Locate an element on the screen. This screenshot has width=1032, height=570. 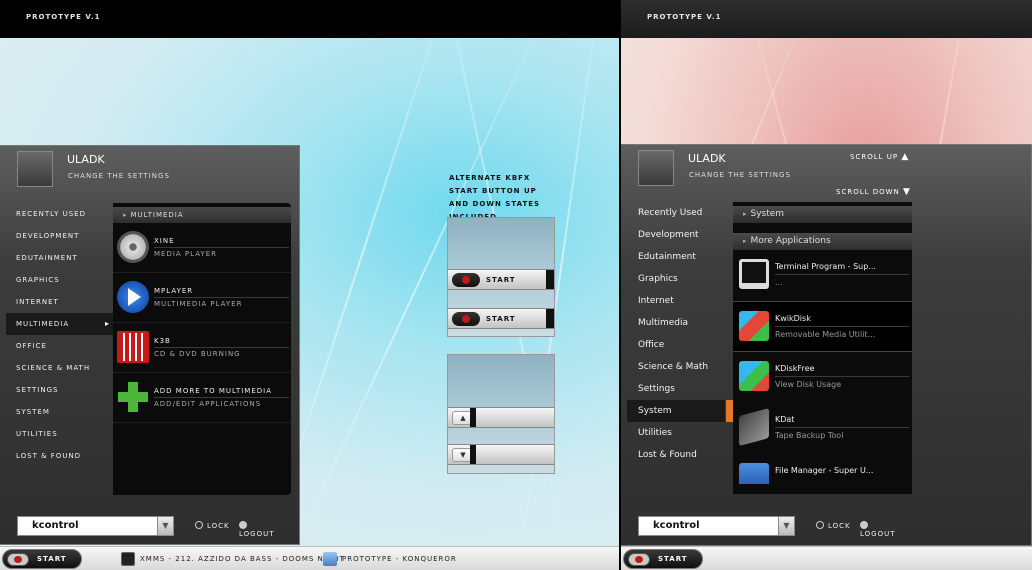
section-header: More Applications is located at coordinates (822, 241).